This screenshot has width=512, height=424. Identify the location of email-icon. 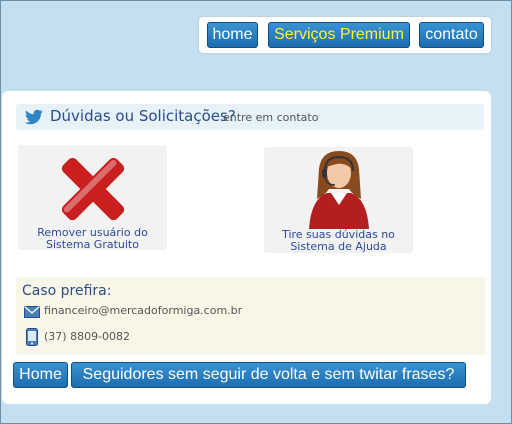
(32, 312).